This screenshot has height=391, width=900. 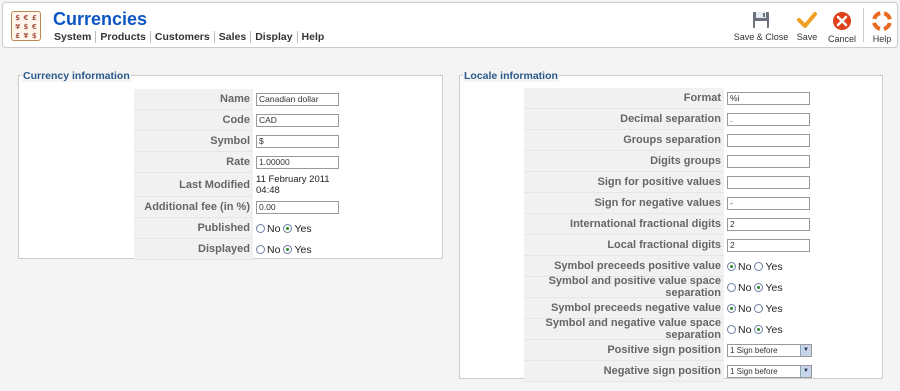 I want to click on symbol-preceeds-negative-yes-radio, so click(x=759, y=308).